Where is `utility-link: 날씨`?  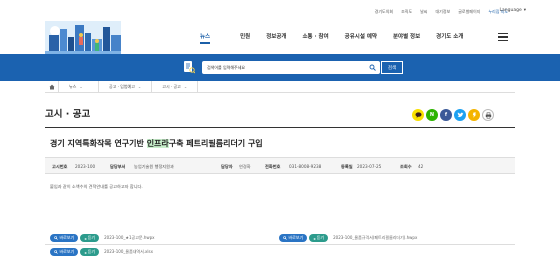 utility-link: 날씨 is located at coordinates (423, 12).